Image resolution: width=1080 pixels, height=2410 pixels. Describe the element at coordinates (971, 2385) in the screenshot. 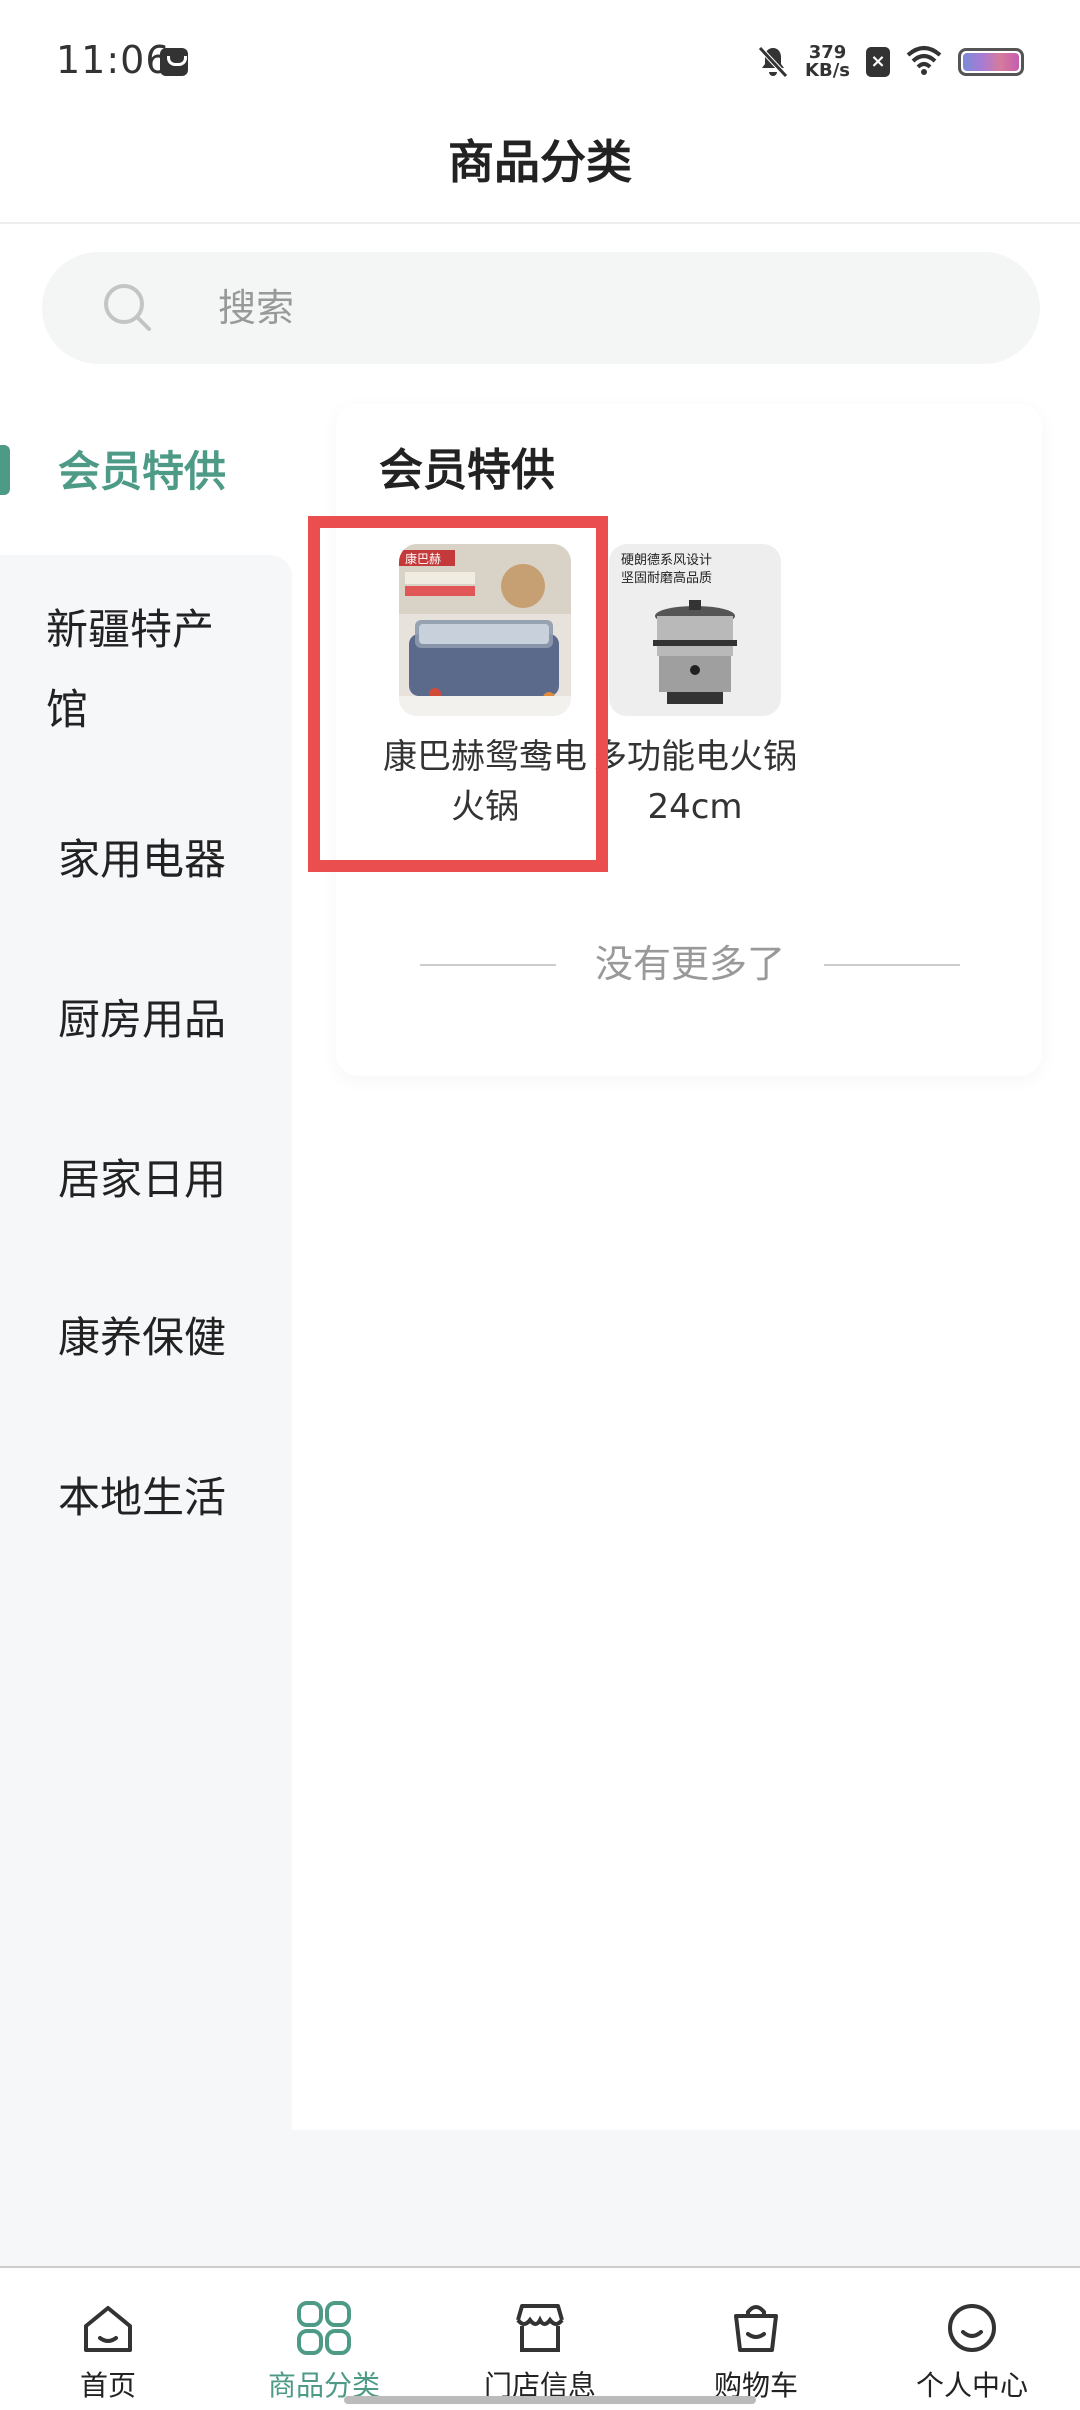

I see `tab-label: 个人中心` at that location.